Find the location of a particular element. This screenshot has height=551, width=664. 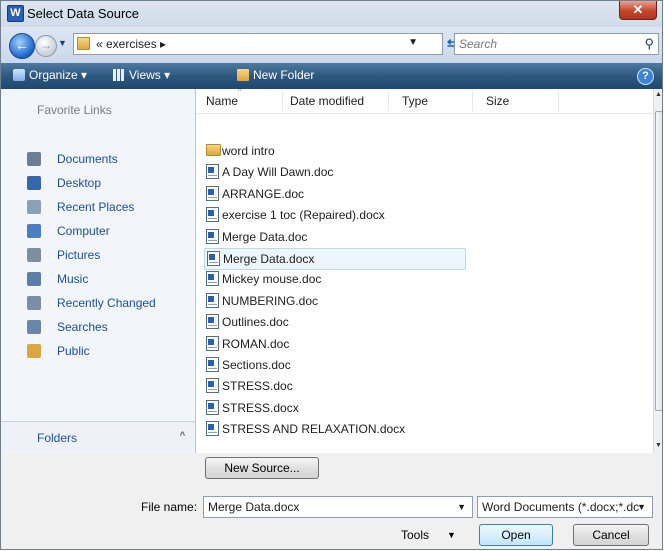

close-button: ✕ is located at coordinates (638, 10).